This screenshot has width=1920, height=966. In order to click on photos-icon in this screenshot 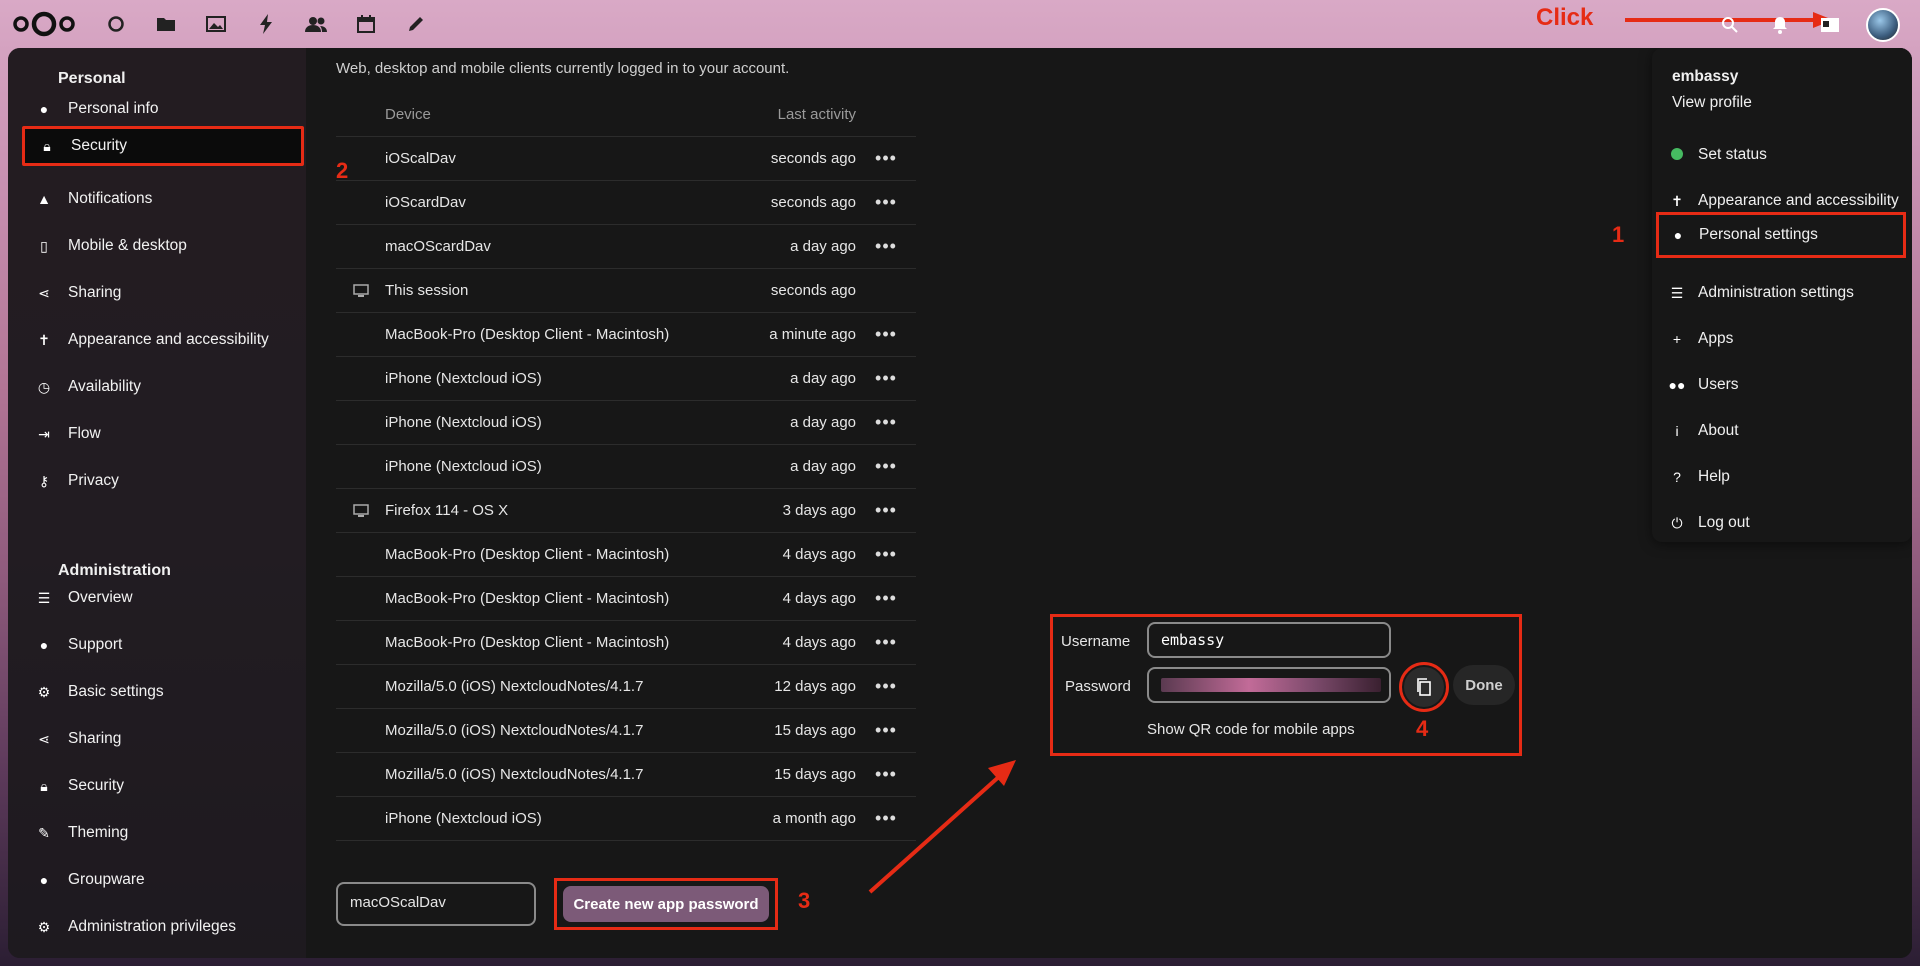, I will do `click(216, 24)`.